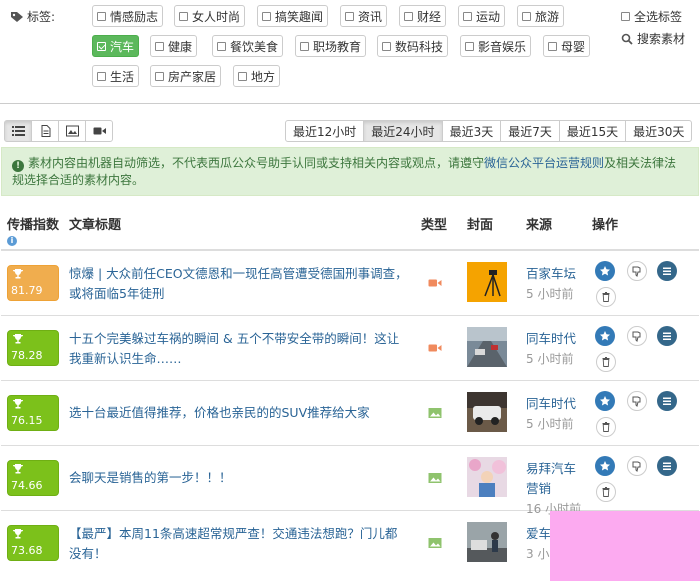 The image size is (700, 581). What do you see at coordinates (257, 76) in the screenshot?
I see `tag-chip-local: 地方` at bounding box center [257, 76].